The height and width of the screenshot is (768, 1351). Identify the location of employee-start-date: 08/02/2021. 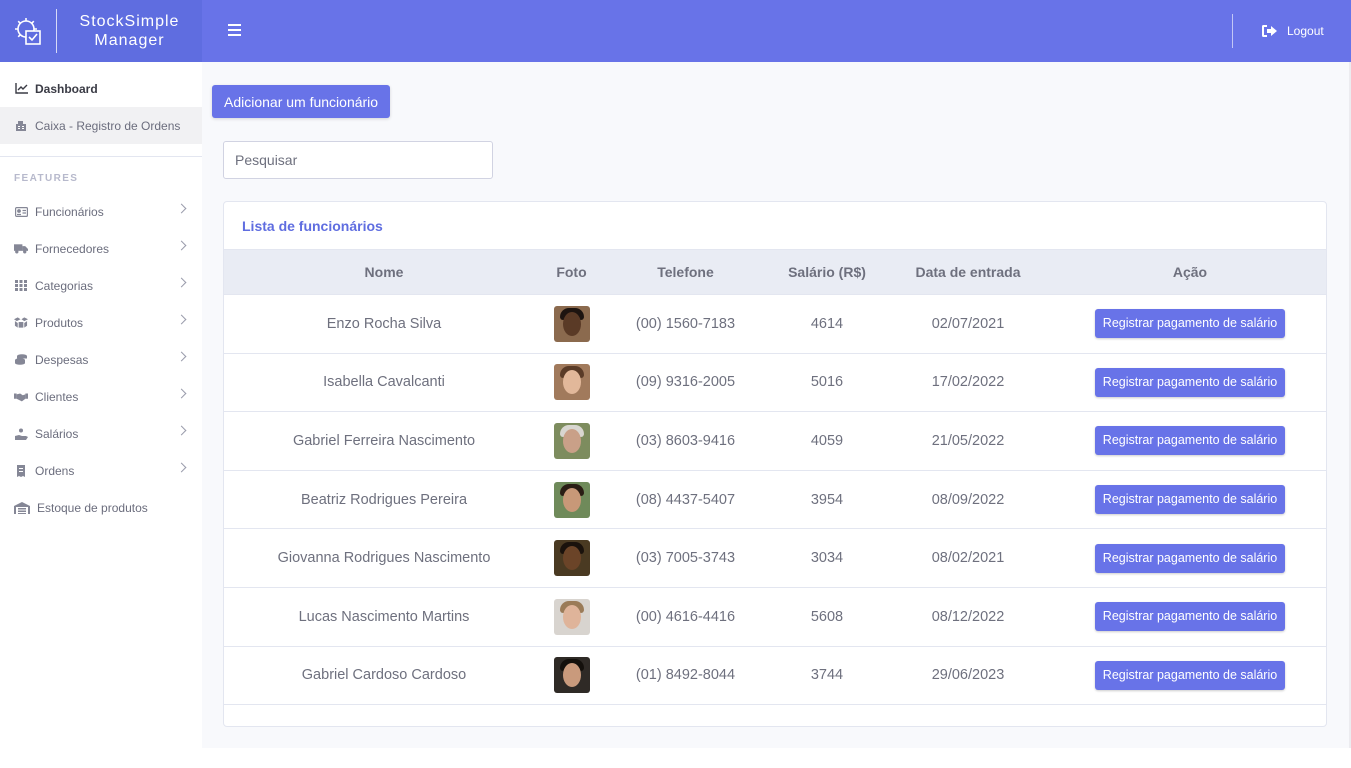
(968, 558).